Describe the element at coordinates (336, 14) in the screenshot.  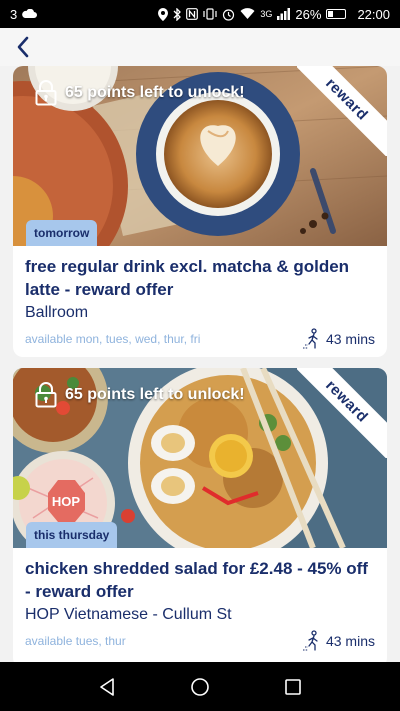
I see `battery-icon` at that location.